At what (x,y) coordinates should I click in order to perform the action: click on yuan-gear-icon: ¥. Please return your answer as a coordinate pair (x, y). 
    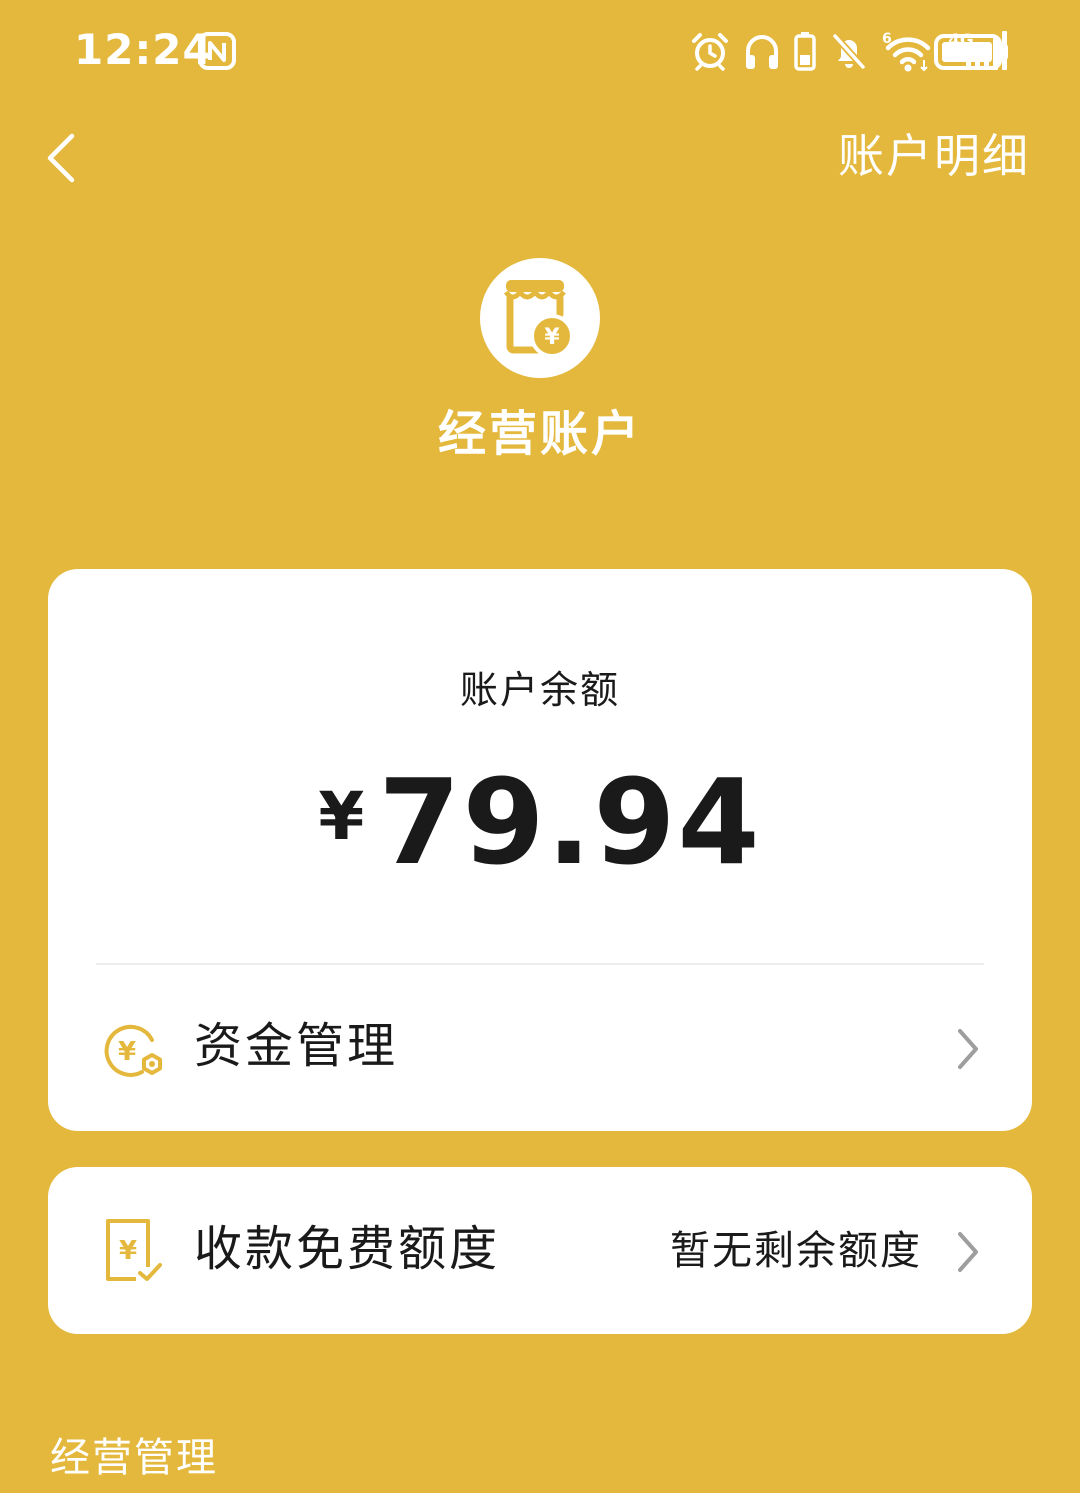
    Looking at the image, I should click on (133, 1050).